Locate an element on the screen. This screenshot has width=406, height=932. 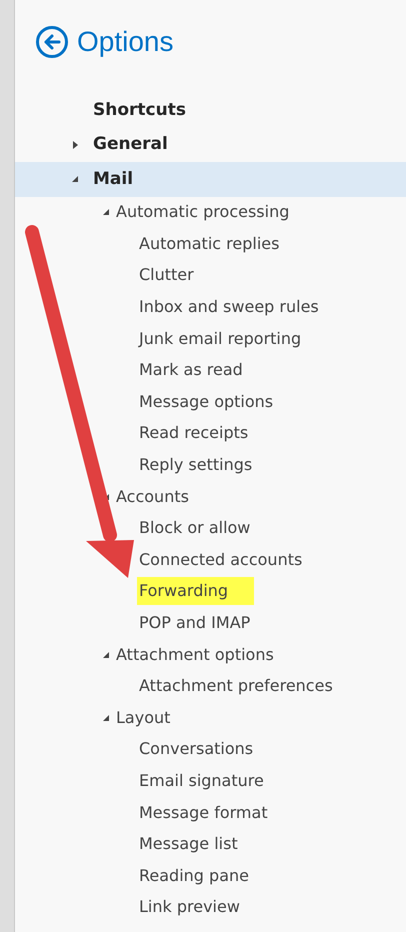
back-icon is located at coordinates (52, 41).